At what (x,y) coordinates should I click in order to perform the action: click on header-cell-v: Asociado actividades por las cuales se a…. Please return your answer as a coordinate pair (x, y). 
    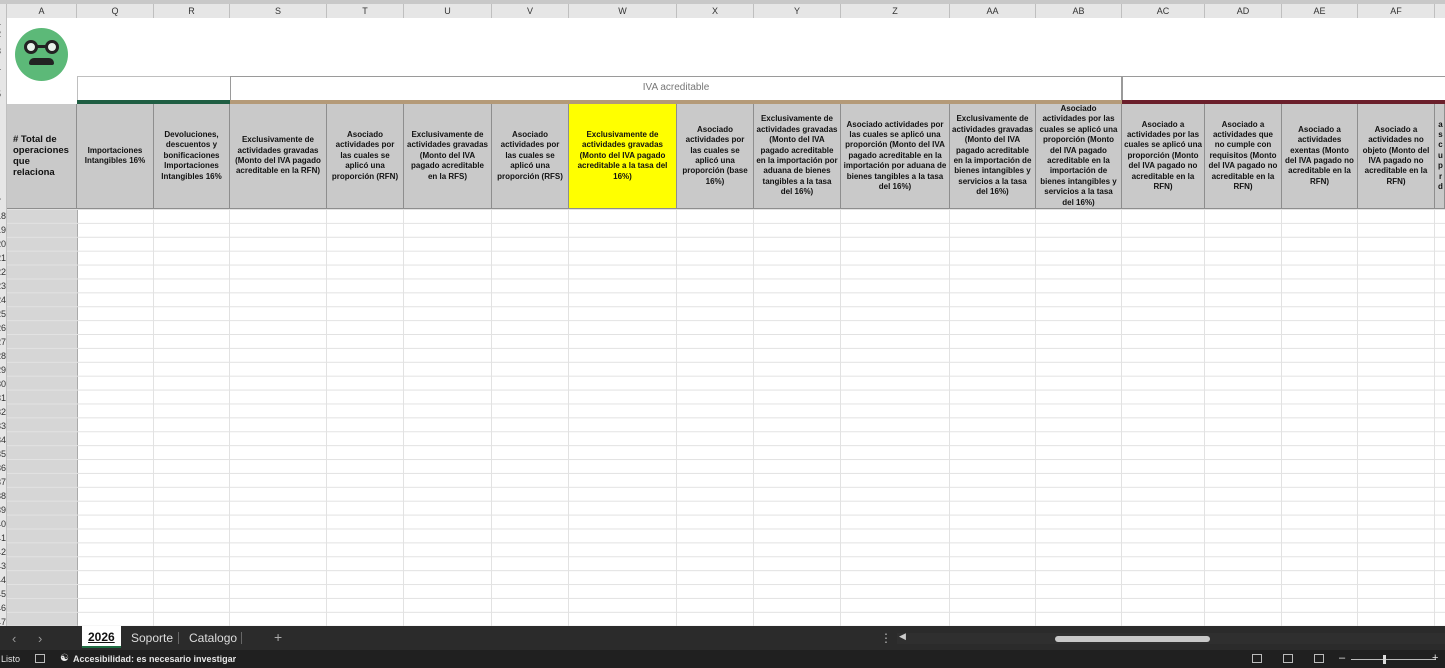
    Looking at the image, I should click on (530, 156).